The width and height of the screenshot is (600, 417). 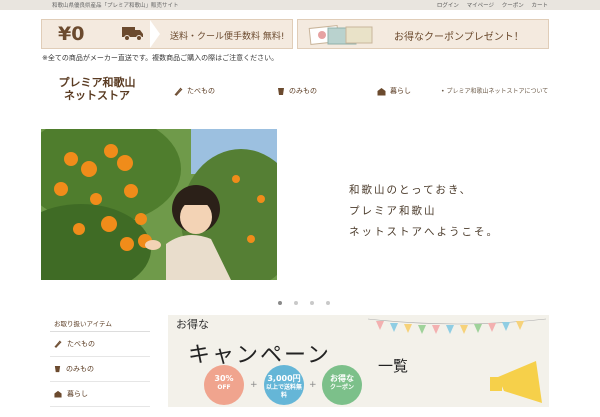 What do you see at coordinates (341, 387) in the screenshot?
I see `coupon-badge-line-2: クーポン` at bounding box center [341, 387].